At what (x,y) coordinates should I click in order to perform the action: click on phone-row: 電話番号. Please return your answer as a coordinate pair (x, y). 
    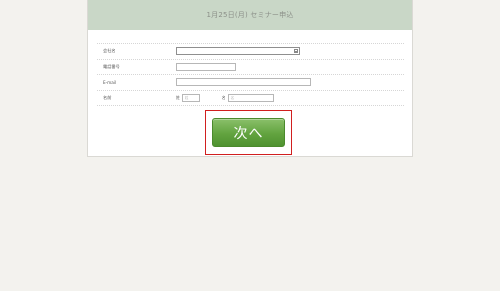
    Looking at the image, I should click on (250, 67).